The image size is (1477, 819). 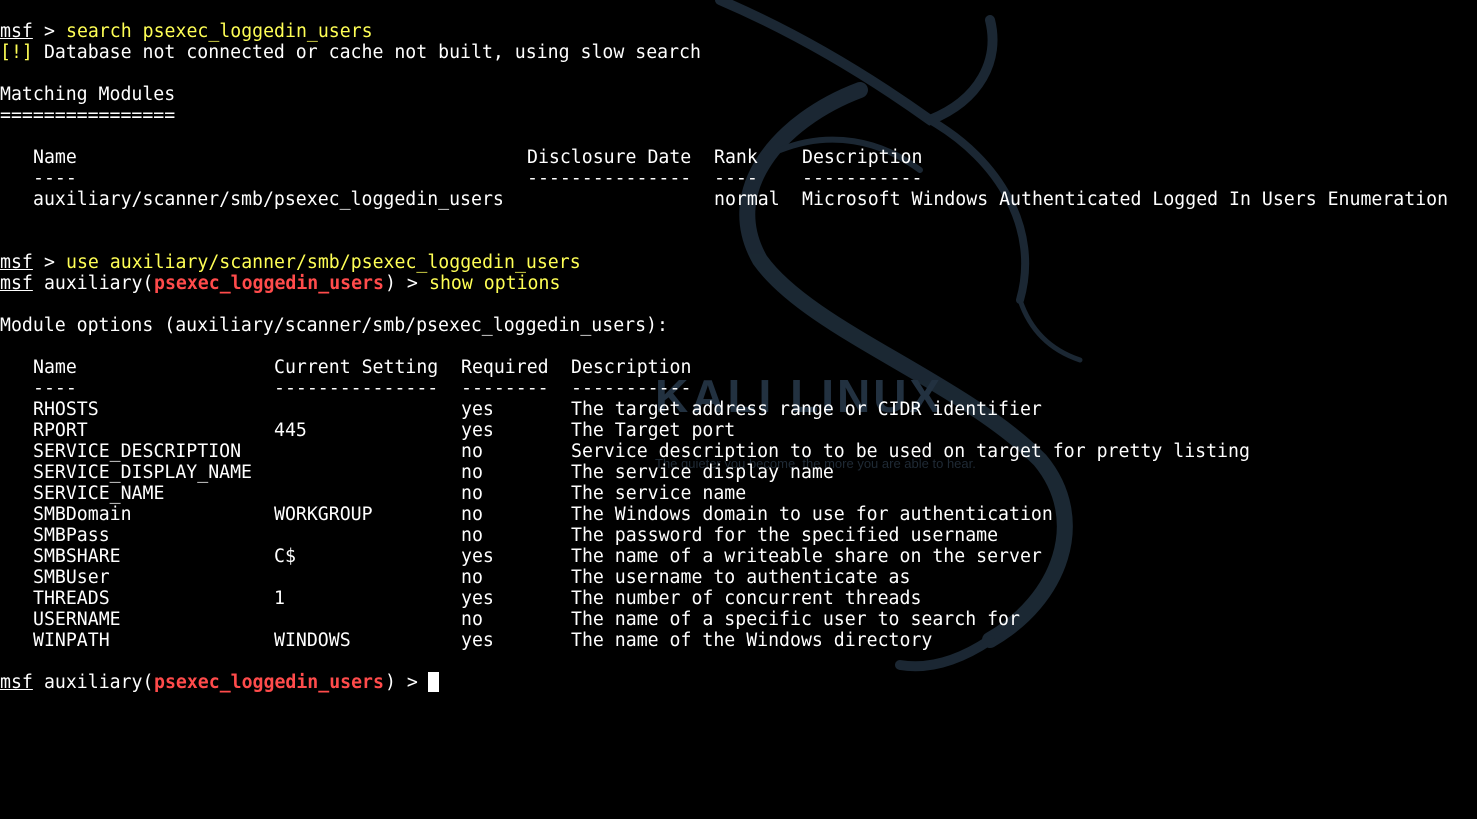 What do you see at coordinates (71, 640) in the screenshot?
I see `option-name: WINPATH` at bounding box center [71, 640].